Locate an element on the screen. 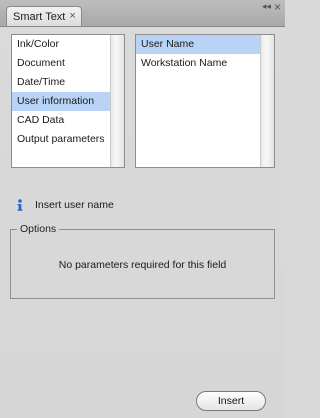 The width and height of the screenshot is (320, 418). category-item-user-information: User information is located at coordinates (61, 101).